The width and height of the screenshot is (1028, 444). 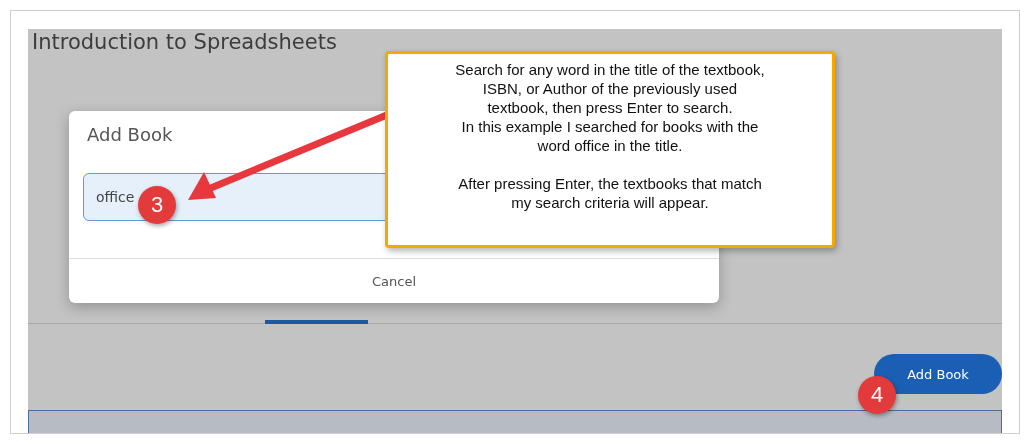 I want to click on cancel-button: Cancel, so click(x=393, y=281).